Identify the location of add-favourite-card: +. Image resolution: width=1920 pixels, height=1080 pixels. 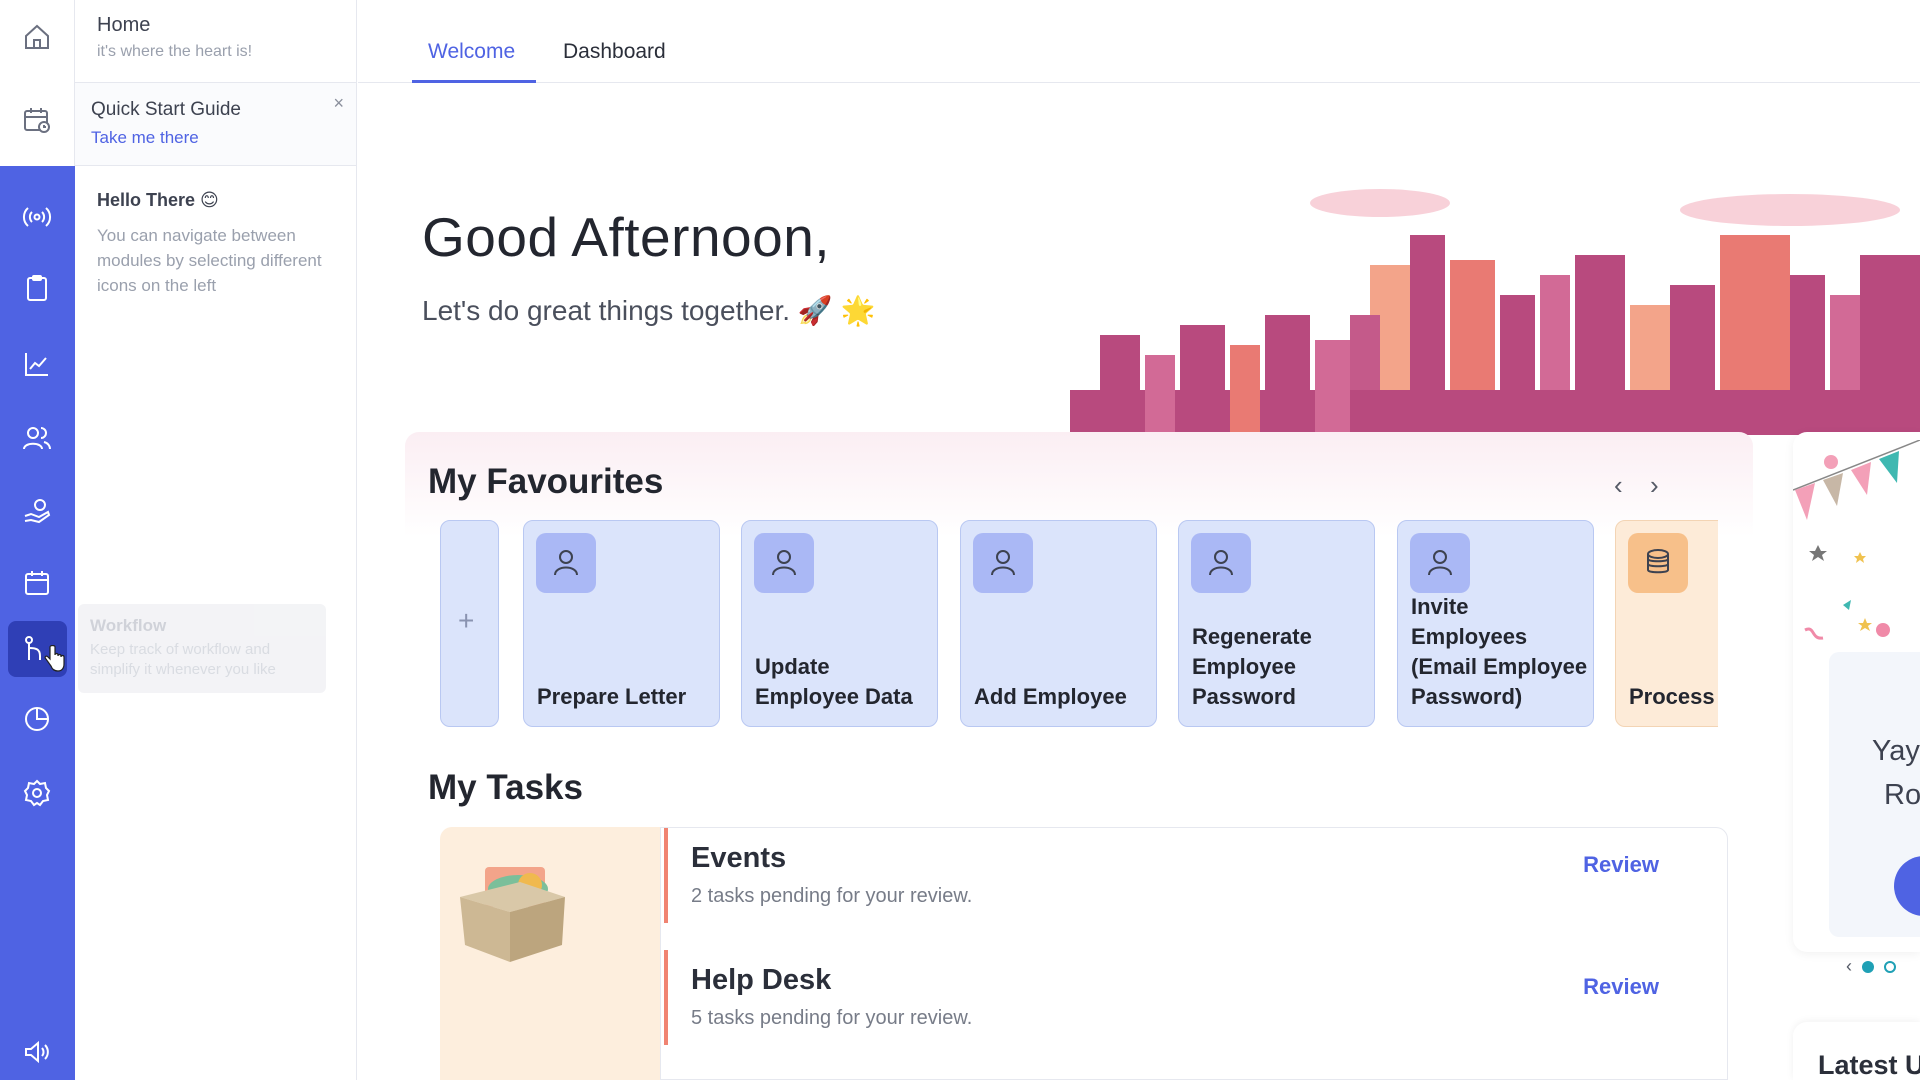
(469, 623).